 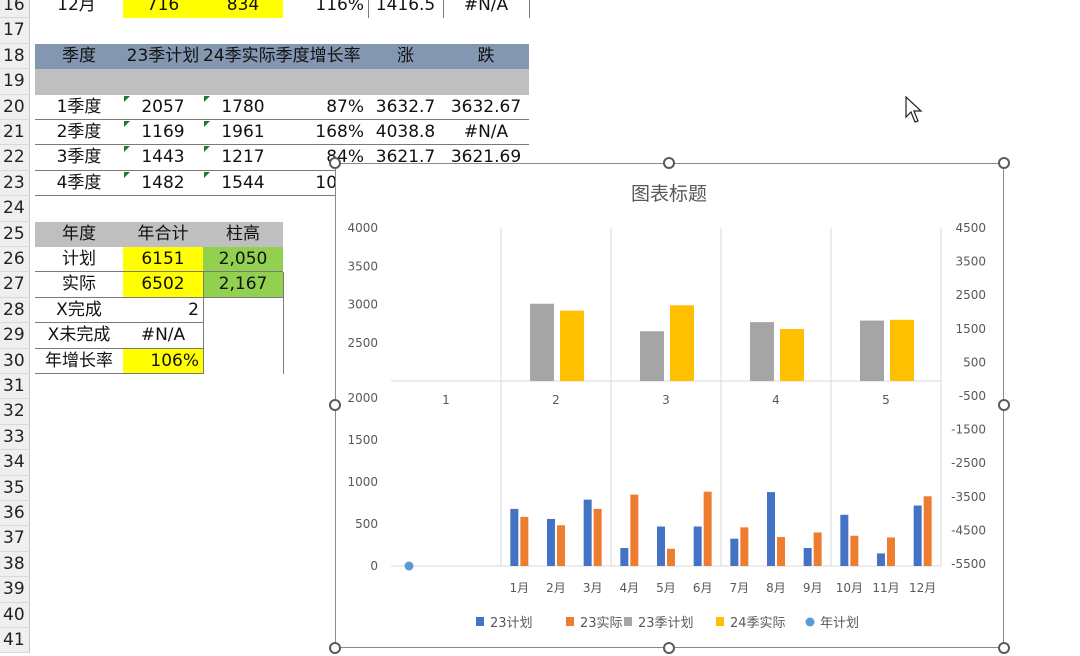 I want to click on cell: 834, so click(x=243, y=9).